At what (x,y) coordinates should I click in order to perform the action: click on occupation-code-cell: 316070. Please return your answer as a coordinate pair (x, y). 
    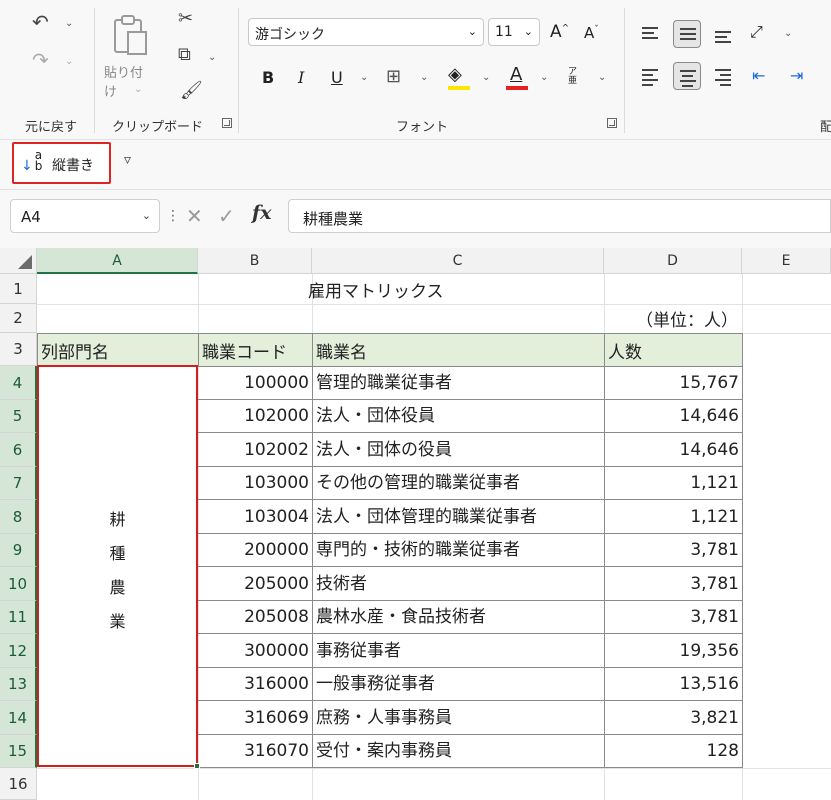
    Looking at the image, I should click on (255, 751).